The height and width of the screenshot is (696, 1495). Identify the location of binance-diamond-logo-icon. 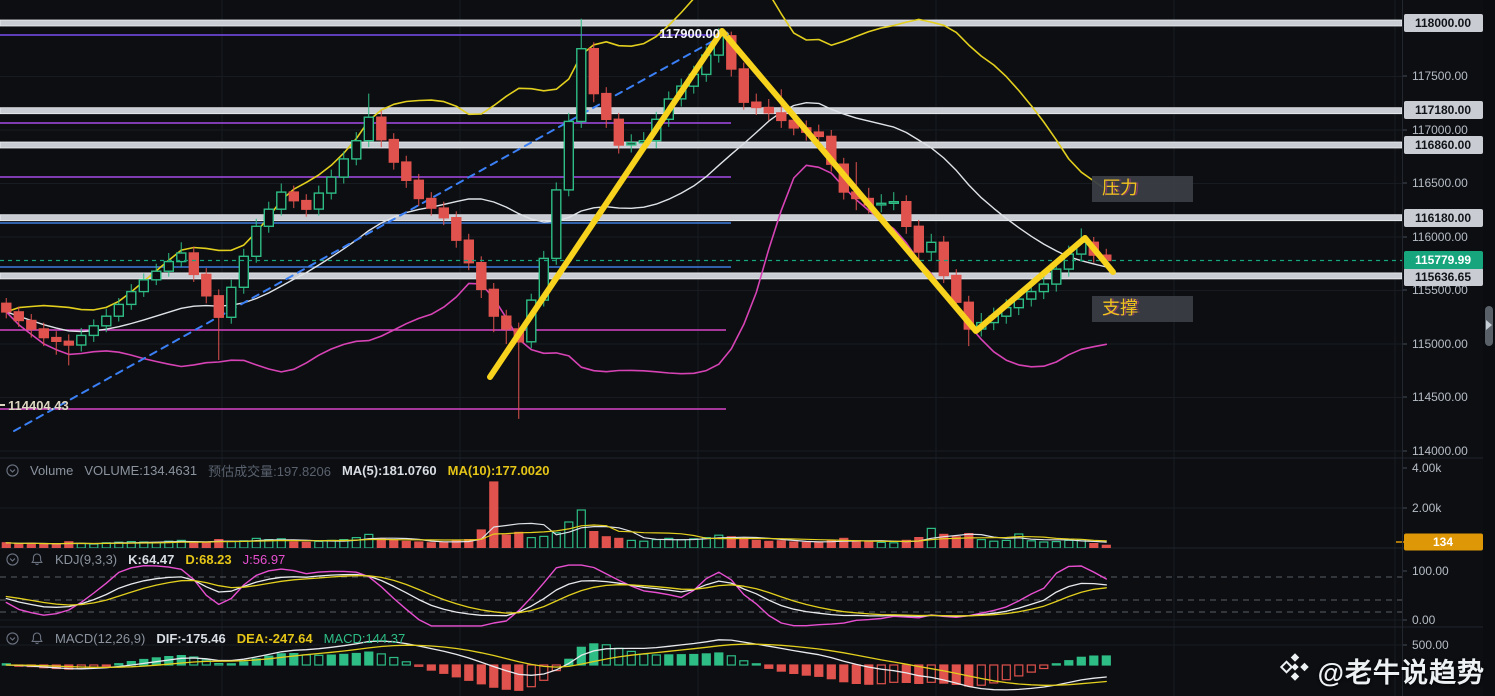
(1294, 670).